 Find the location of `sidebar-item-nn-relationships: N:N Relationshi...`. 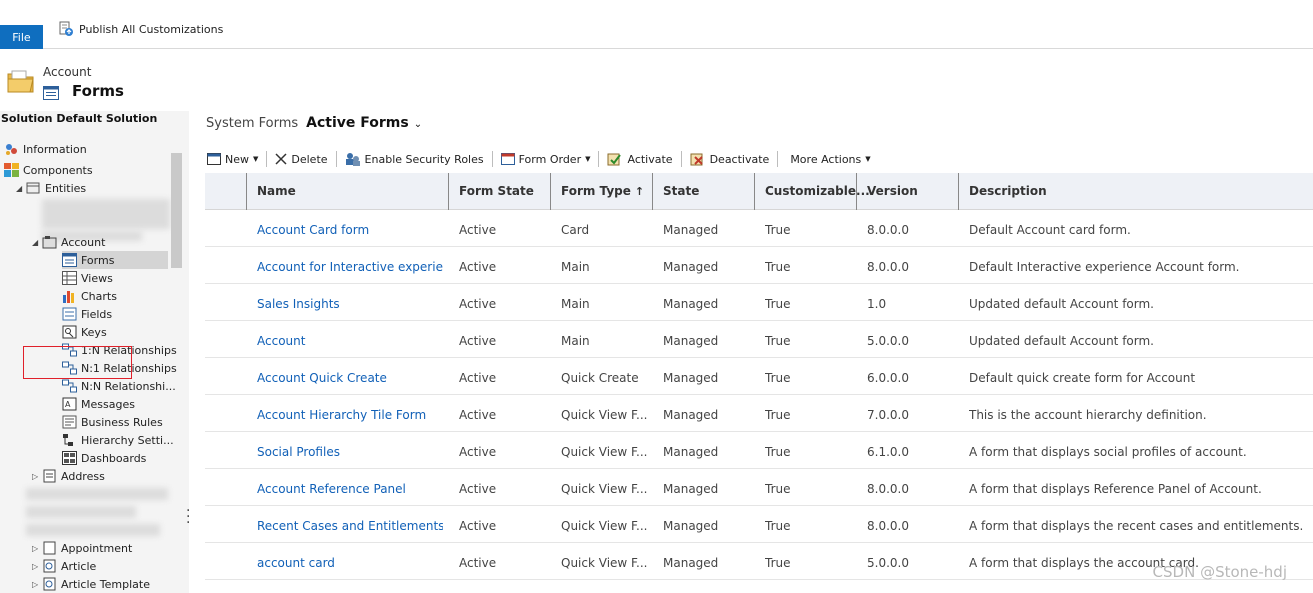

sidebar-item-nn-relationships: N:N Relationshi... is located at coordinates (119, 386).